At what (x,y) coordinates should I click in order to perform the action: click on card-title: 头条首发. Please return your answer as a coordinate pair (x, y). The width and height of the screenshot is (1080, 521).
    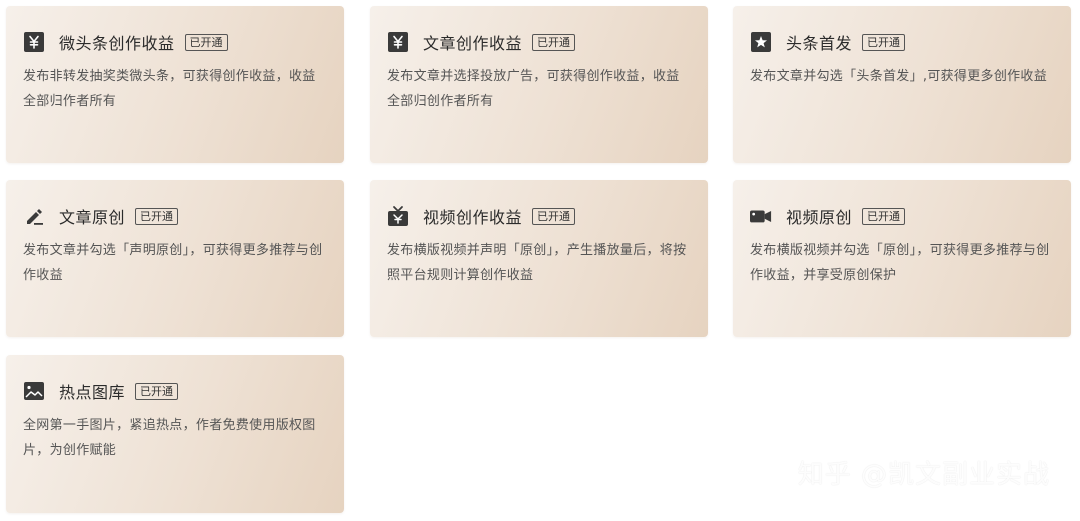
    Looking at the image, I should click on (819, 43).